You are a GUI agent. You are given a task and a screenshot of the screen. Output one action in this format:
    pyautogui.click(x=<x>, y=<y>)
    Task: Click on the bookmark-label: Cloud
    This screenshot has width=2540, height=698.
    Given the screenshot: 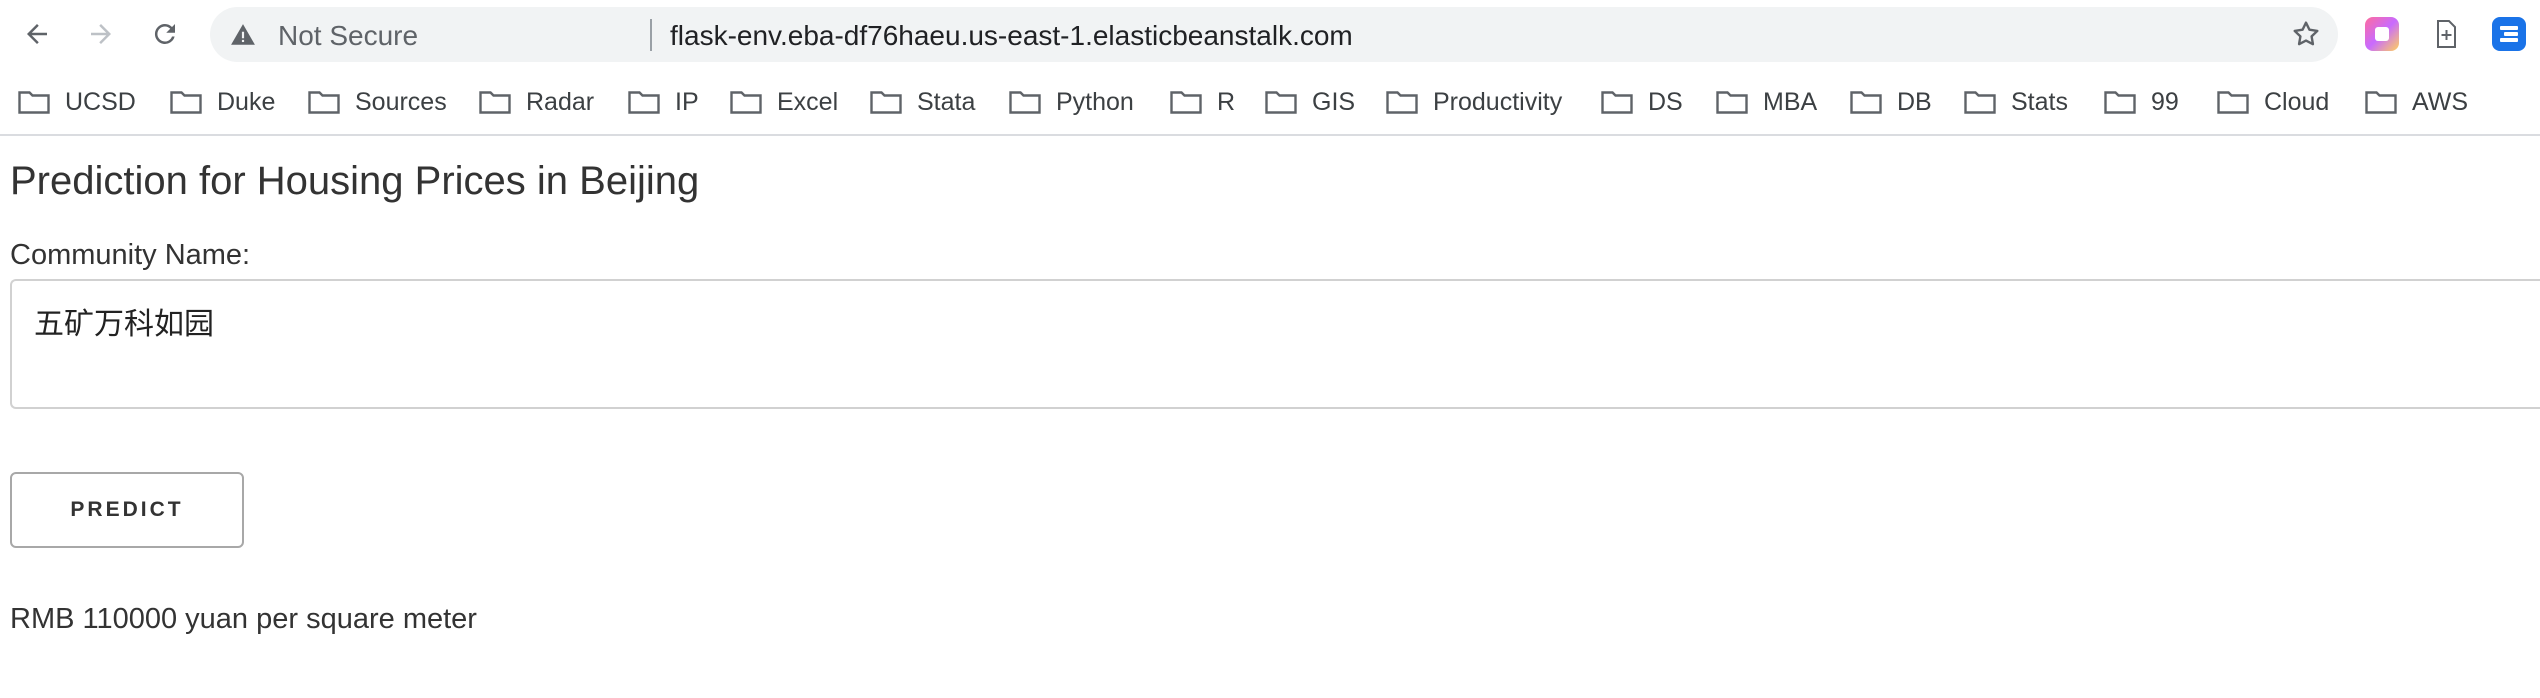 What is the action you would take?
    pyautogui.click(x=2297, y=101)
    